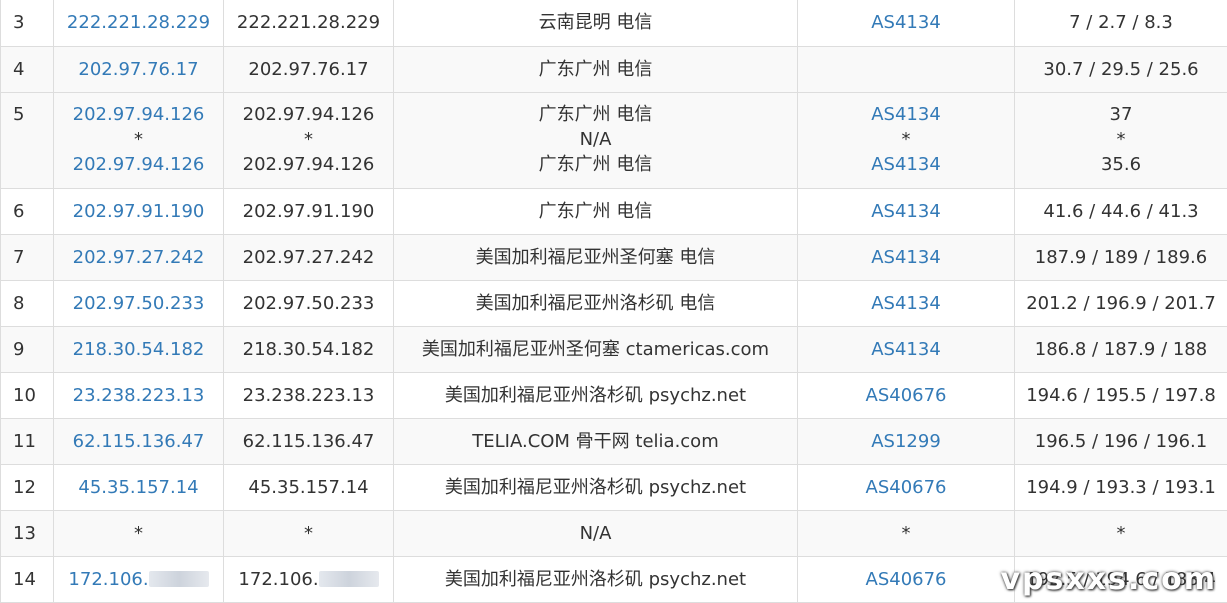  What do you see at coordinates (596, 257) in the screenshot?
I see `location: 美国加利福尼亚州圣何塞 电信` at bounding box center [596, 257].